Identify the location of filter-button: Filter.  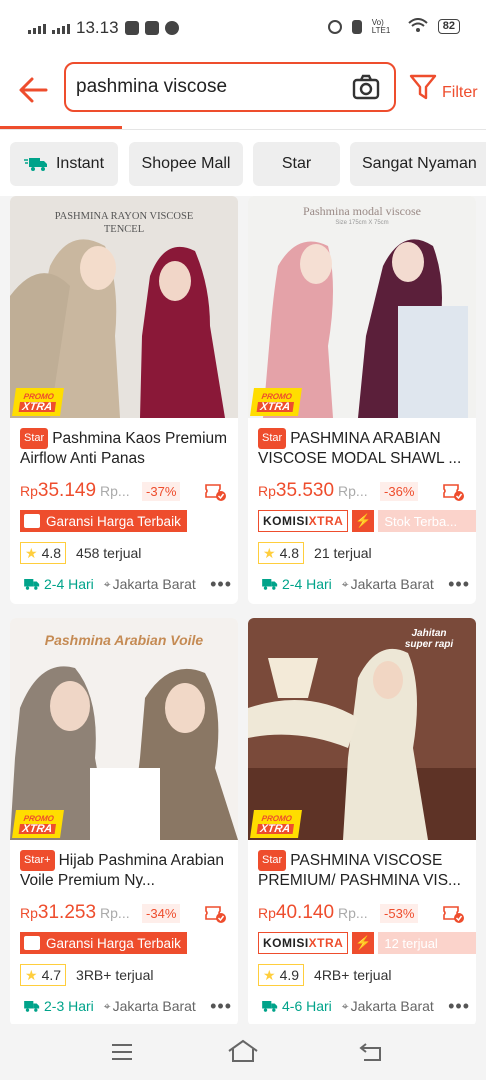
(443, 87).